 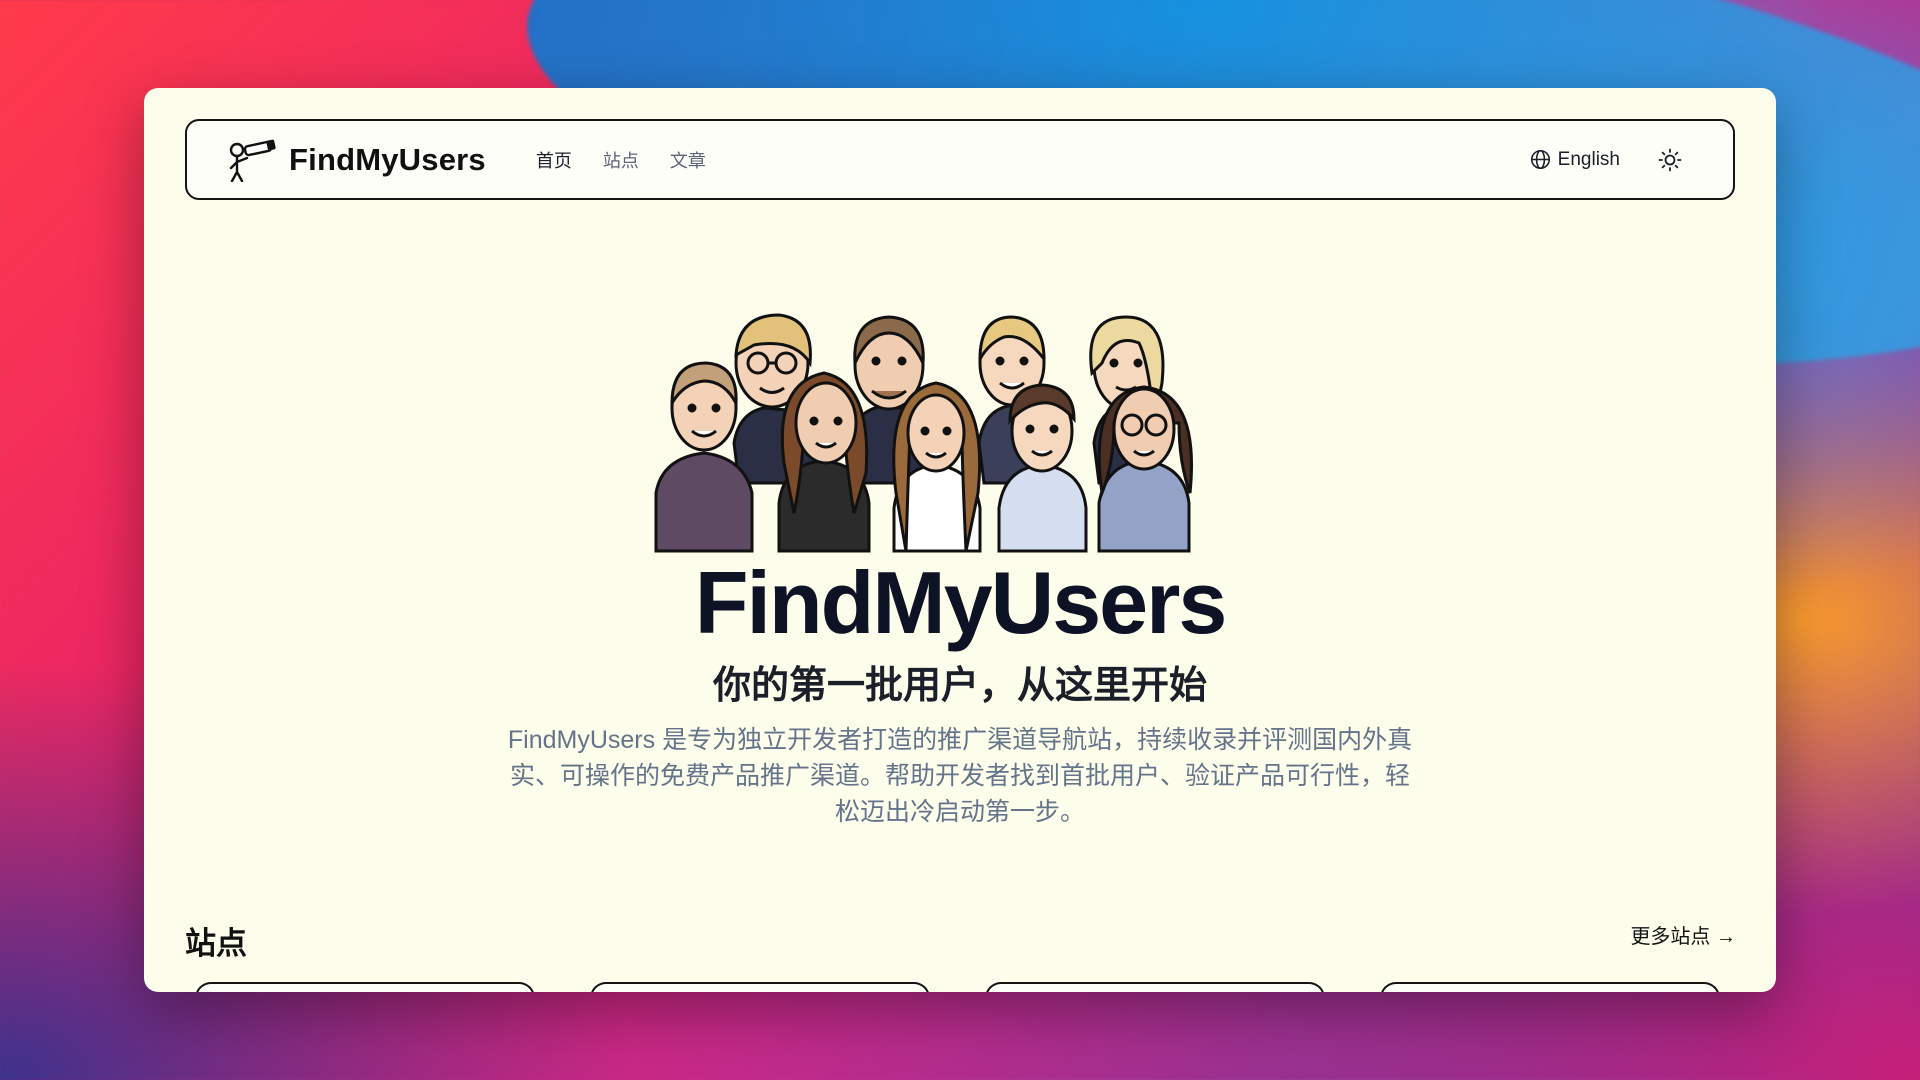 I want to click on theme-toggle-button, so click(x=1670, y=160).